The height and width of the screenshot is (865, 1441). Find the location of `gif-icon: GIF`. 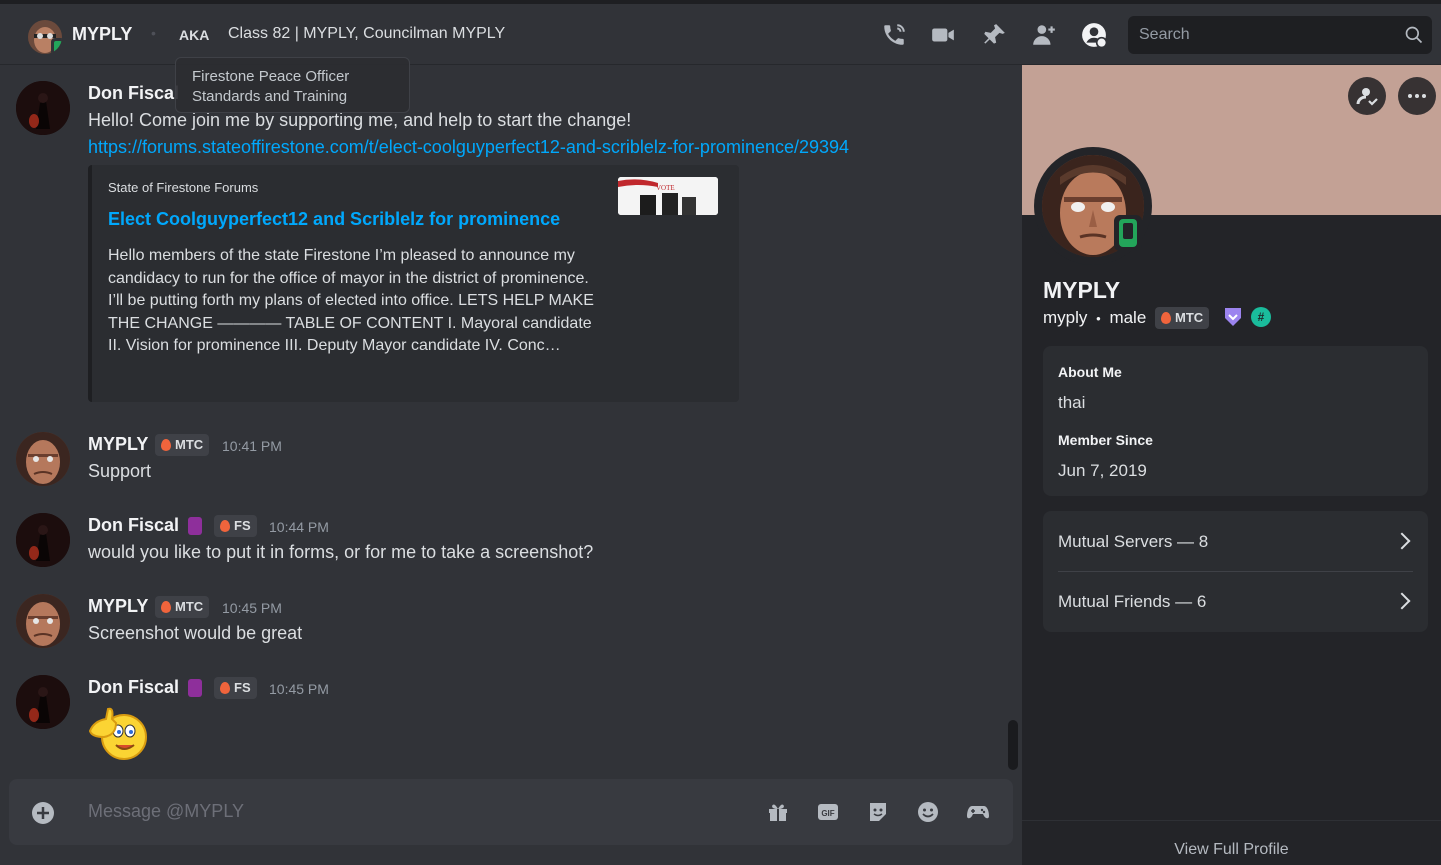

gif-icon: GIF is located at coordinates (828, 812).